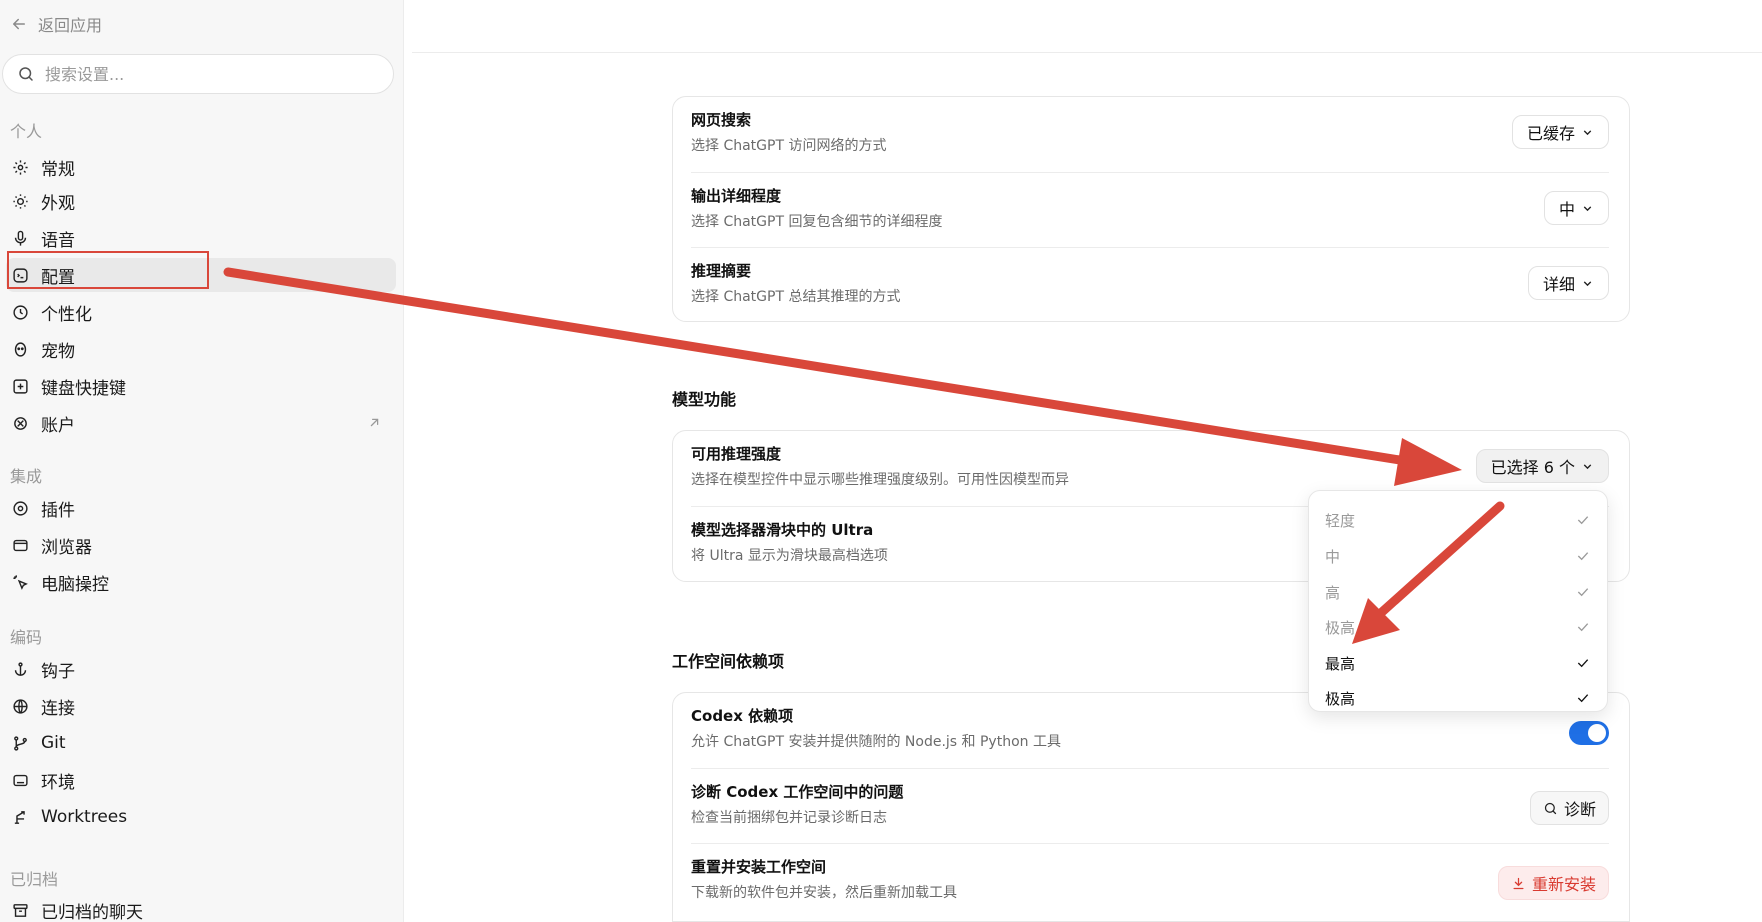 The height and width of the screenshot is (922, 1762). Describe the element at coordinates (108, 270) in the screenshot. I see `annotation-highlight-box` at that location.